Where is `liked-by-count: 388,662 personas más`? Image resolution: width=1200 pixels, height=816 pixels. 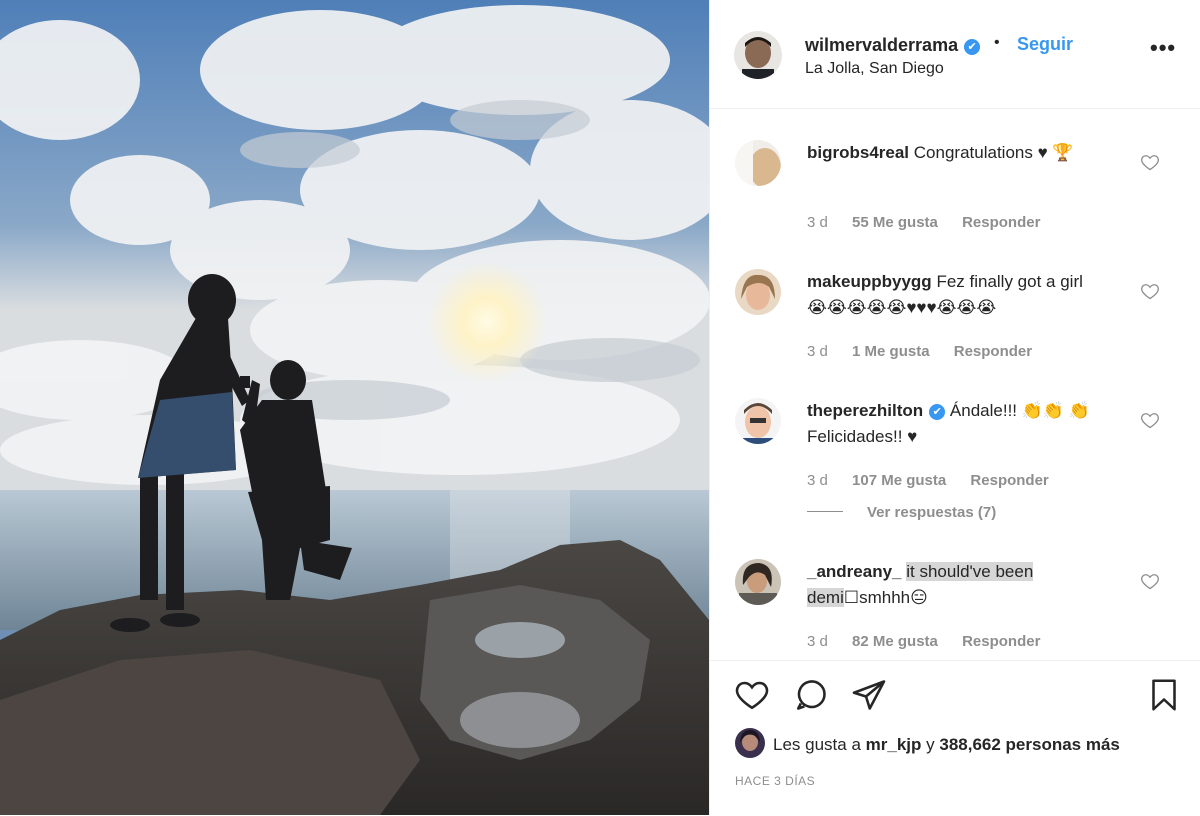 liked-by-count: 388,662 personas más is located at coordinates (1029, 744).